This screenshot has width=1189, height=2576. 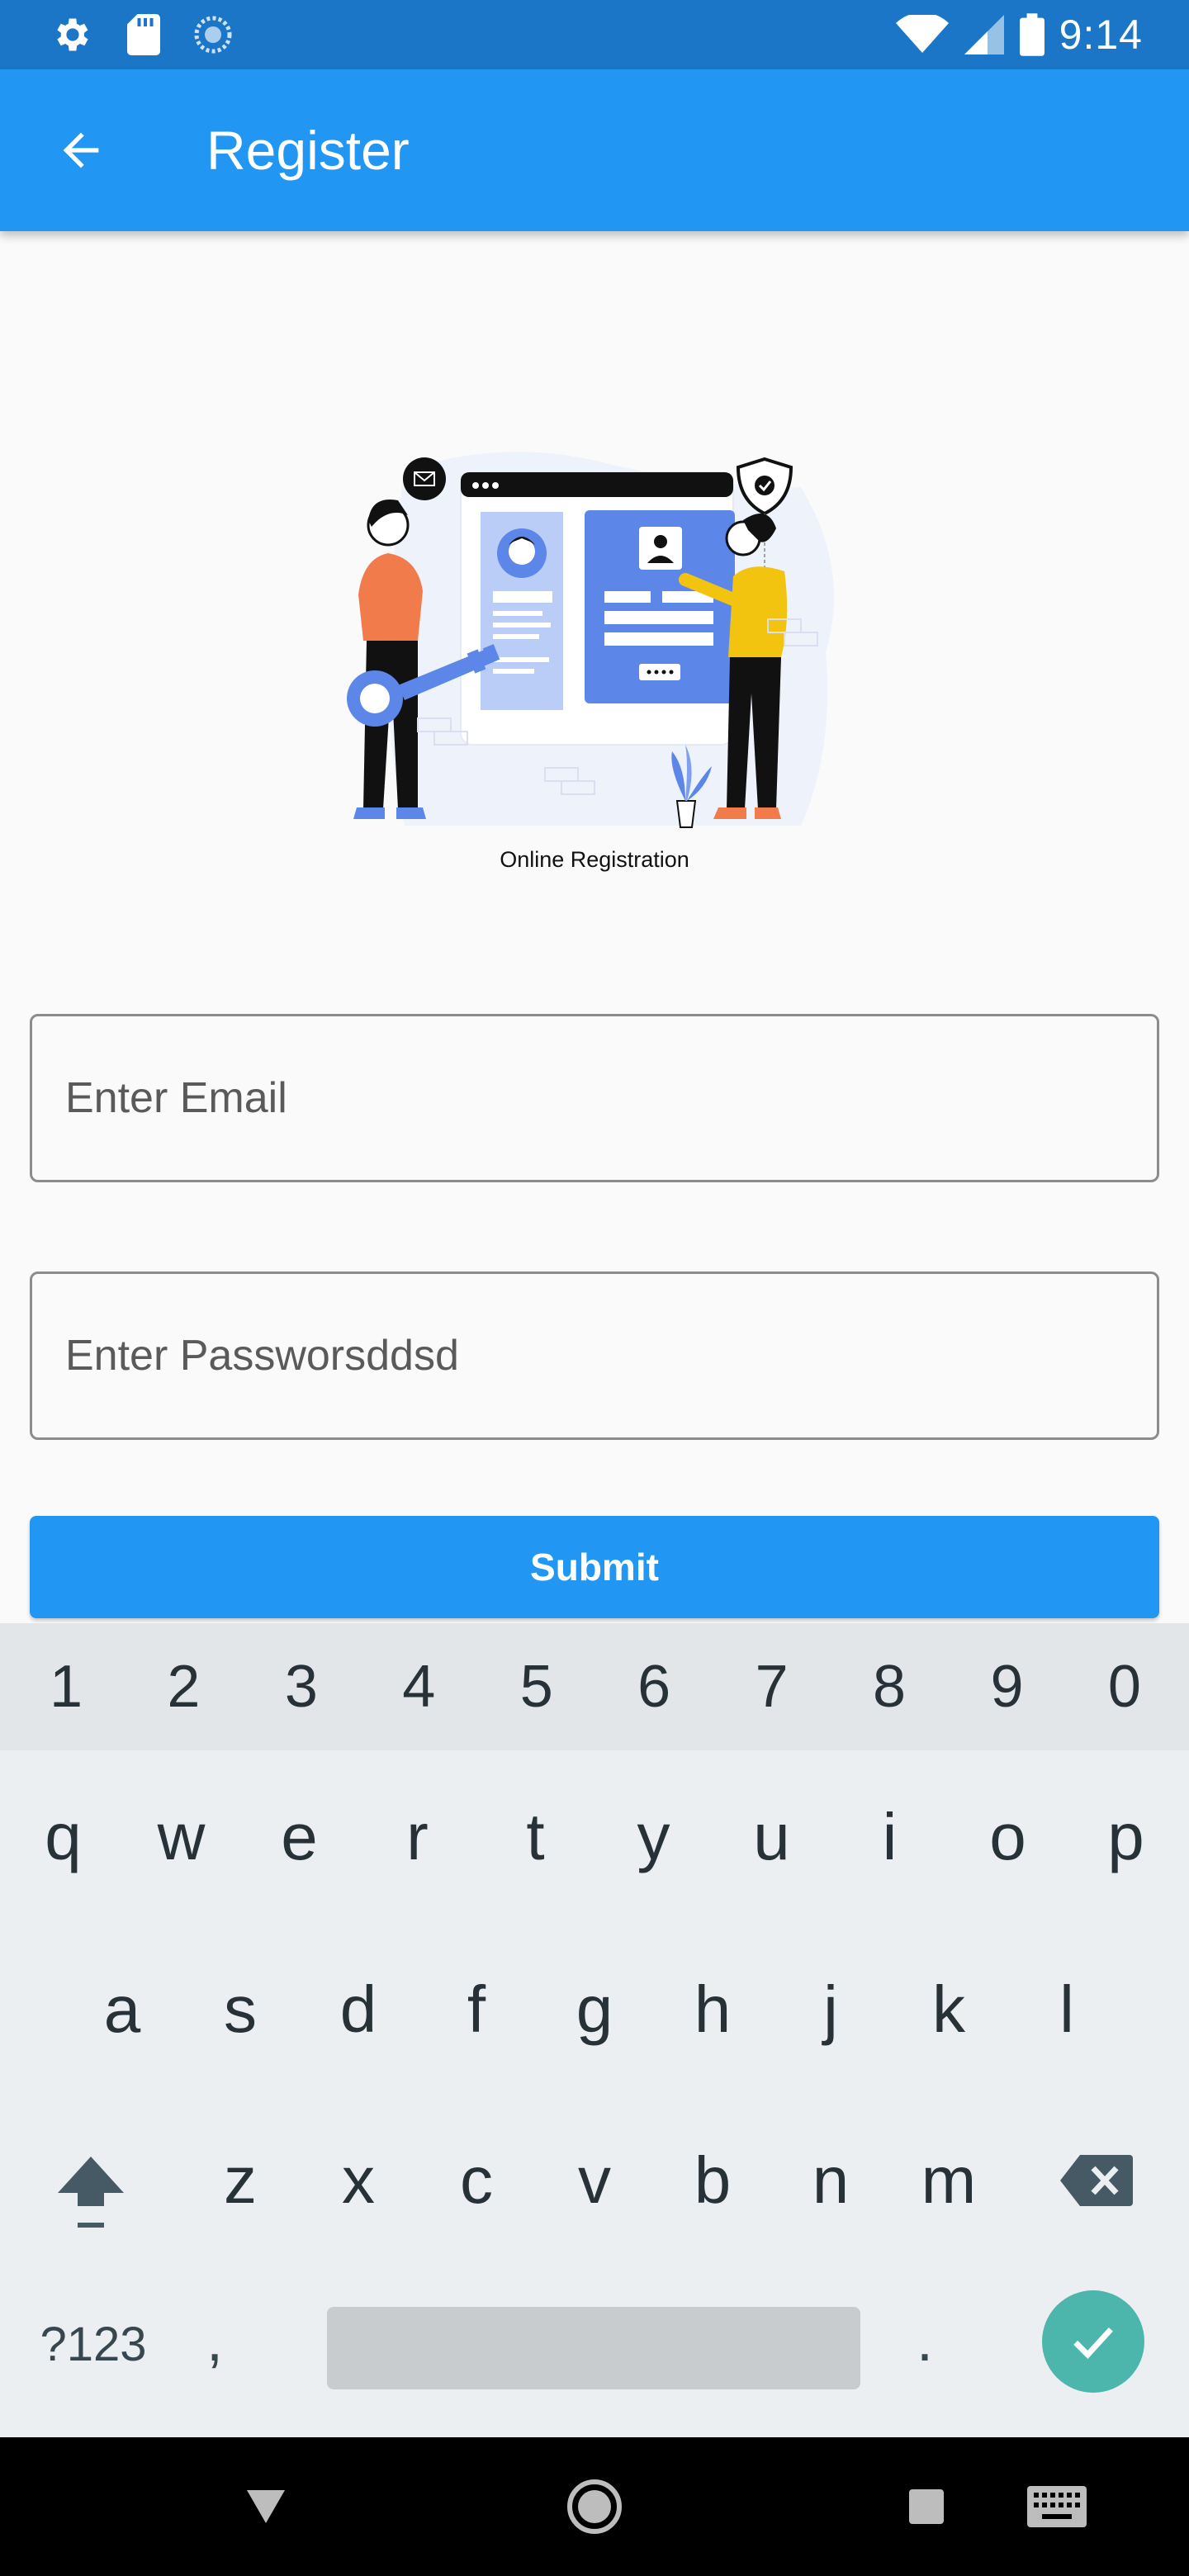 I want to click on number-row: 1 2 3 4 5 6 7 8 9 0, so click(x=594, y=1686).